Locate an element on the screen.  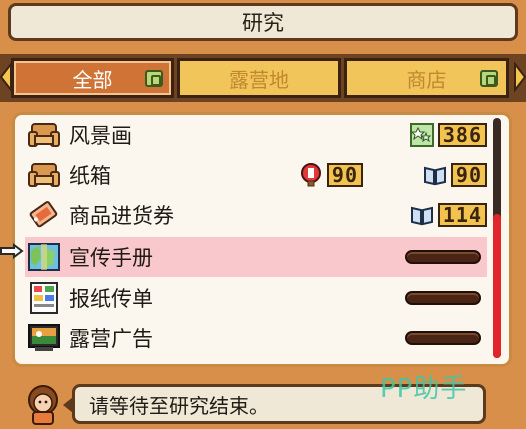
list-item: 报纸传单 is located at coordinates (256, 298).